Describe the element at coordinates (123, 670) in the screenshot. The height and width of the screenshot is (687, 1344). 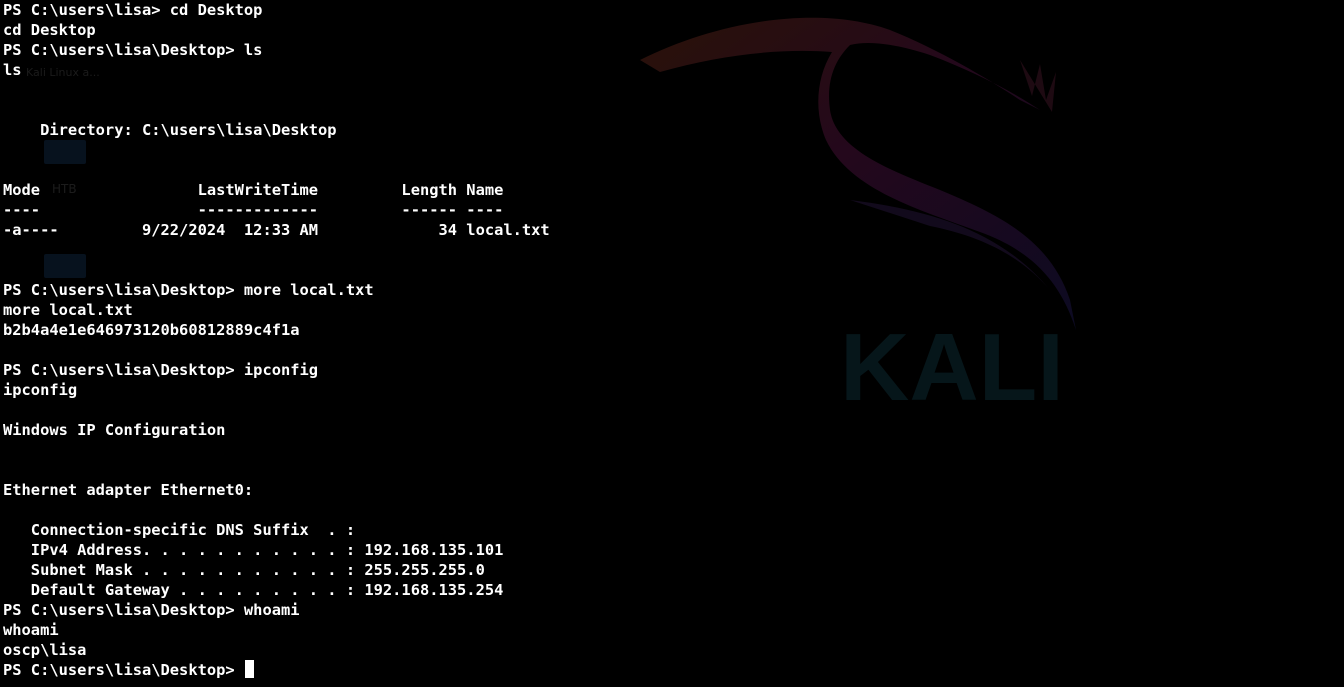
I see `shell-prompt: PS C:\users\lisa\Desktop>` at that location.